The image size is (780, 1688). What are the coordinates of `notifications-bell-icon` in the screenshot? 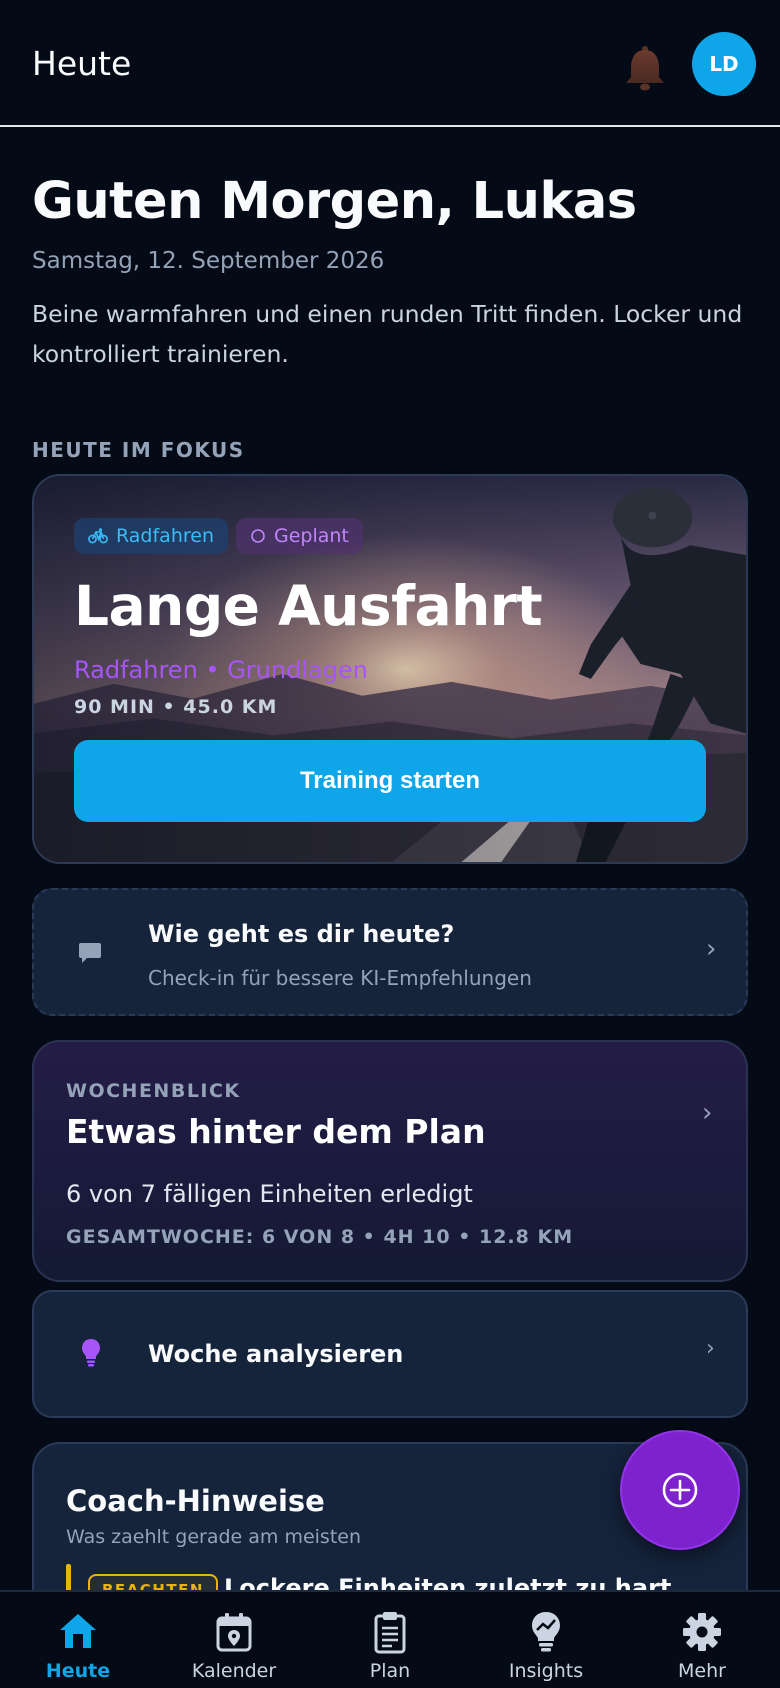 It's located at (645, 68).